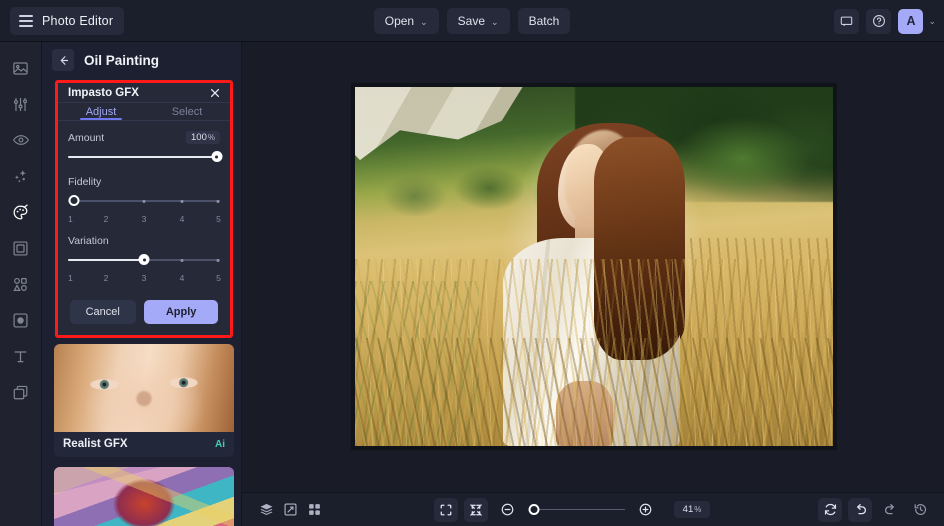 The width and height of the screenshot is (944, 526). What do you see at coordinates (911, 21) in the screenshot?
I see `avatar: A` at bounding box center [911, 21].